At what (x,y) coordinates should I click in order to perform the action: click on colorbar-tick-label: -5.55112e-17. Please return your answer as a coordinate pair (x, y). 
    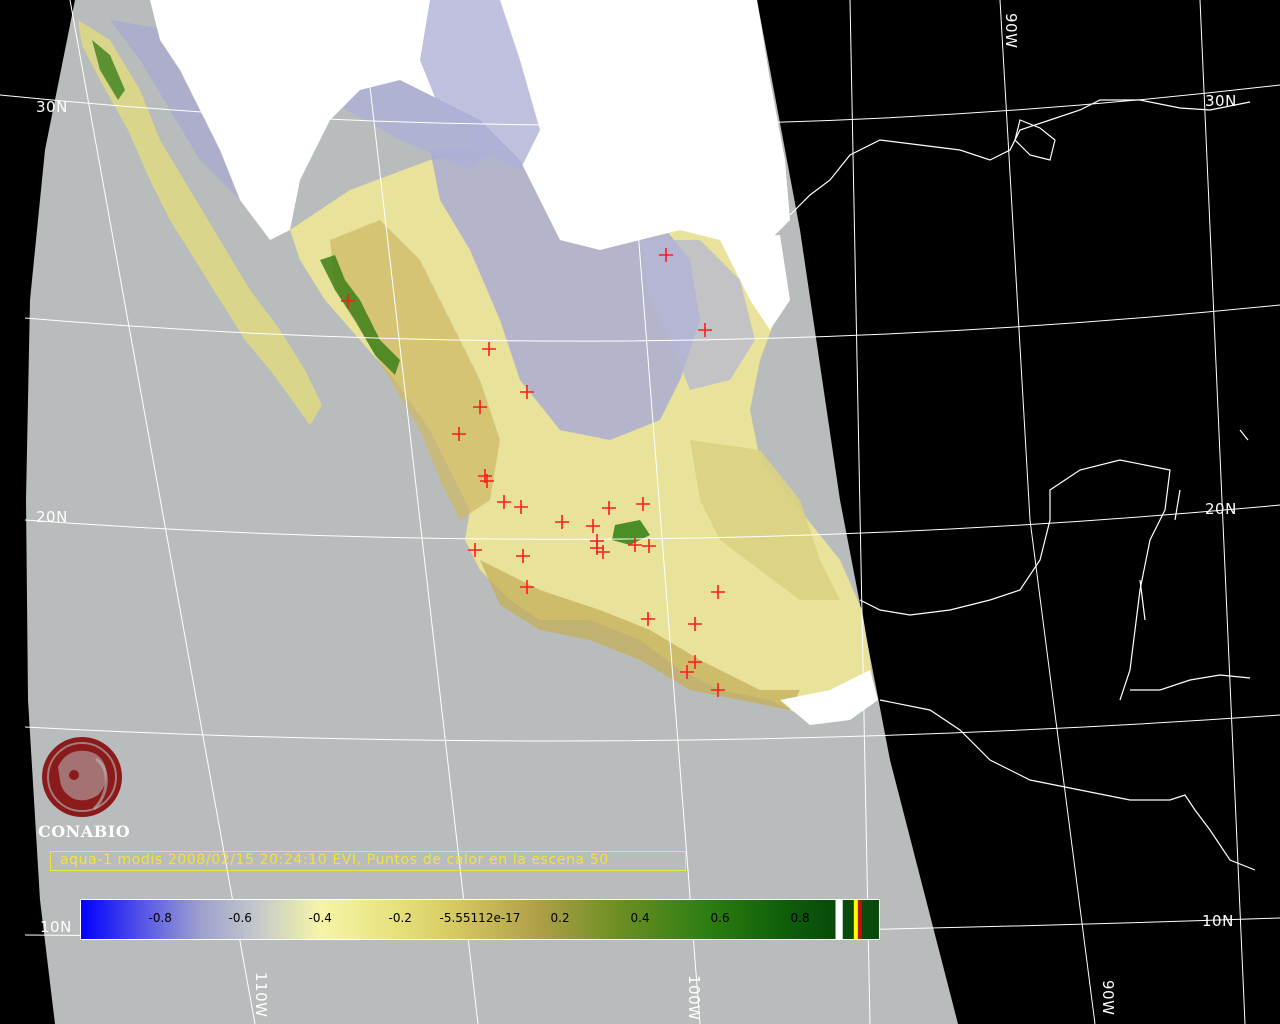
    Looking at the image, I should click on (480, 918).